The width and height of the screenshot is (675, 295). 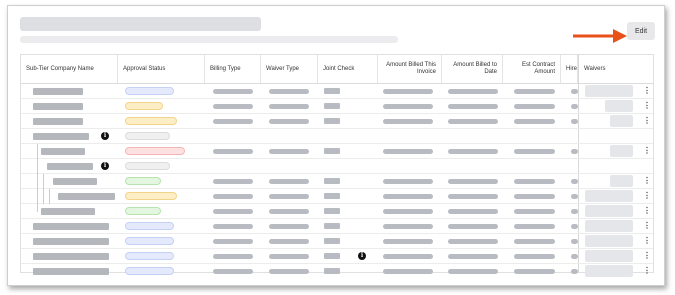 What do you see at coordinates (472, 69) in the screenshot?
I see `col-amount-billed-to-date: Amount Billed to Date` at bounding box center [472, 69].